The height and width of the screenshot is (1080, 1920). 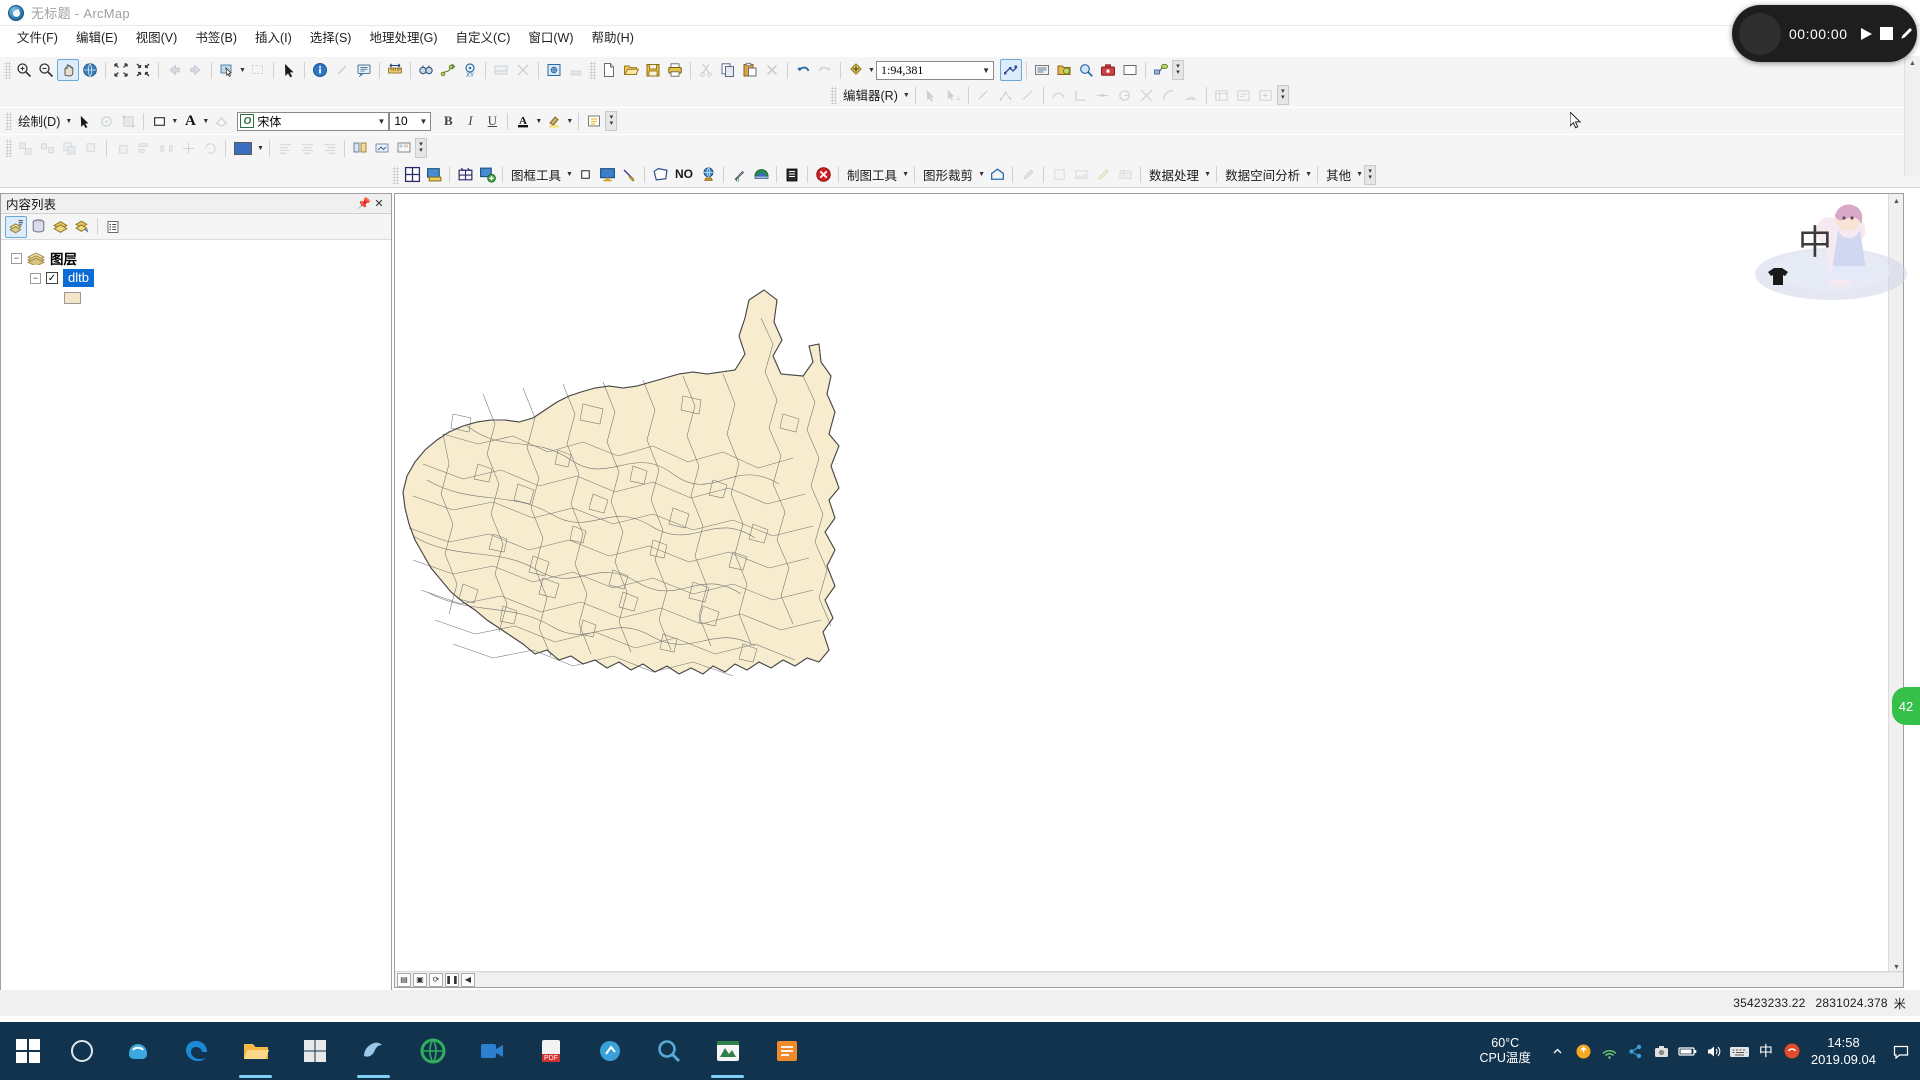 What do you see at coordinates (761, 175) in the screenshot?
I see `house-icon` at bounding box center [761, 175].